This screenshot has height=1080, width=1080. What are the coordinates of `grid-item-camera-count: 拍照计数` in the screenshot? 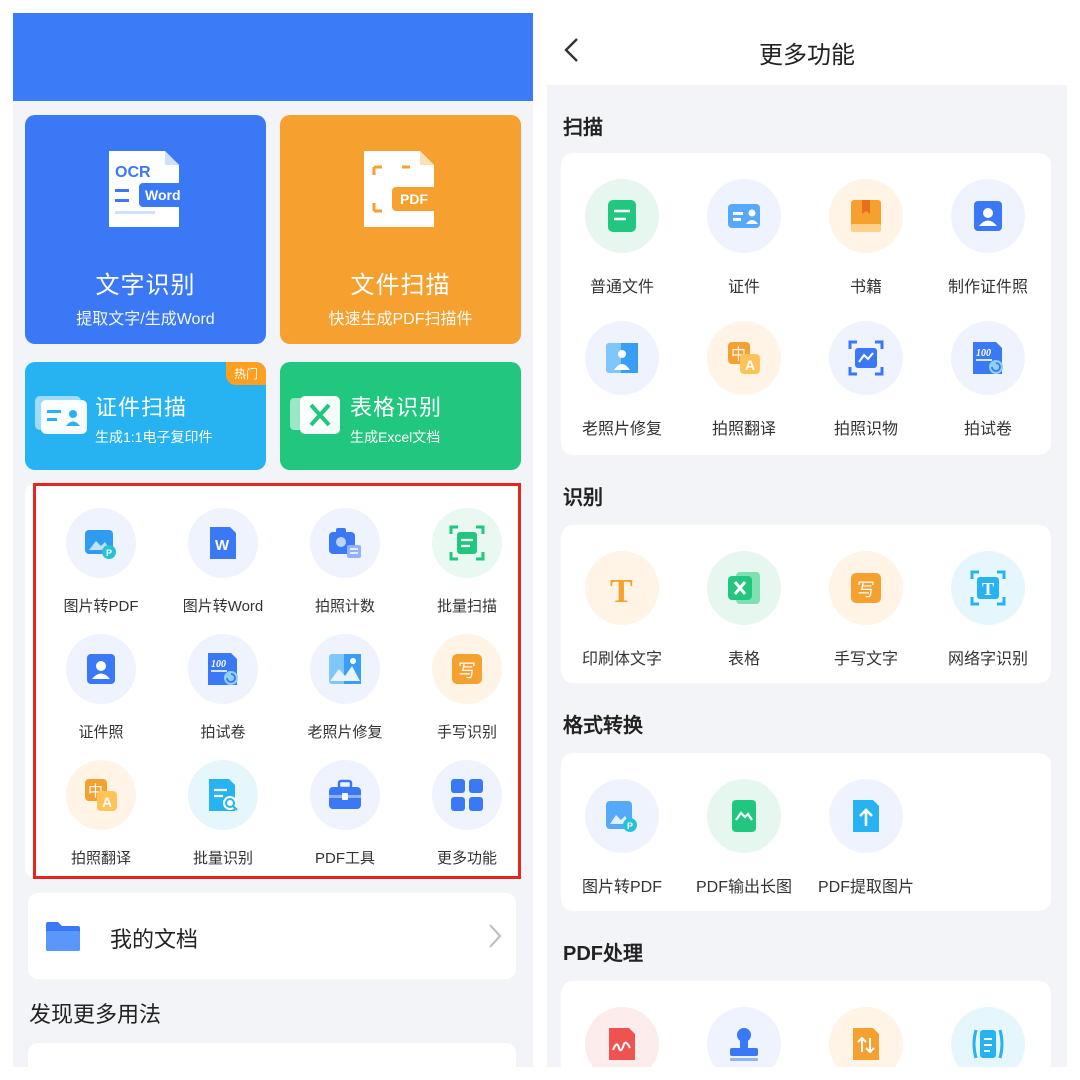 It's located at (345, 562).